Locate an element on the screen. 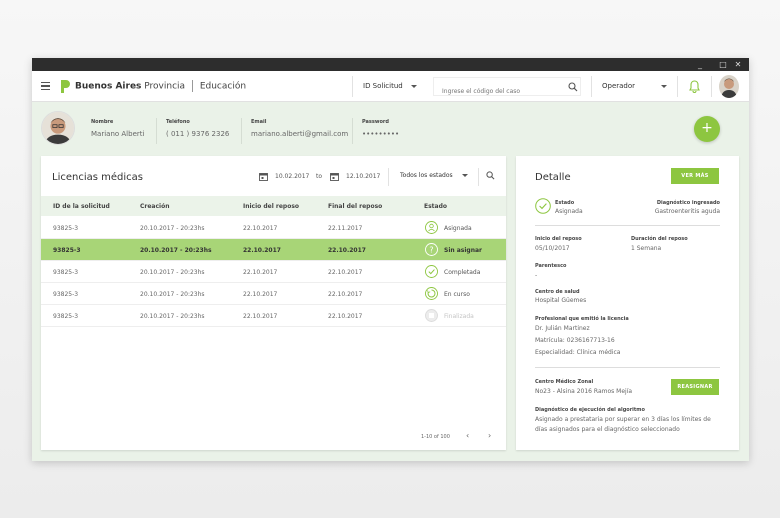 Image resolution: width=780 pixels, height=518 pixels. add-button: + is located at coordinates (707, 129).